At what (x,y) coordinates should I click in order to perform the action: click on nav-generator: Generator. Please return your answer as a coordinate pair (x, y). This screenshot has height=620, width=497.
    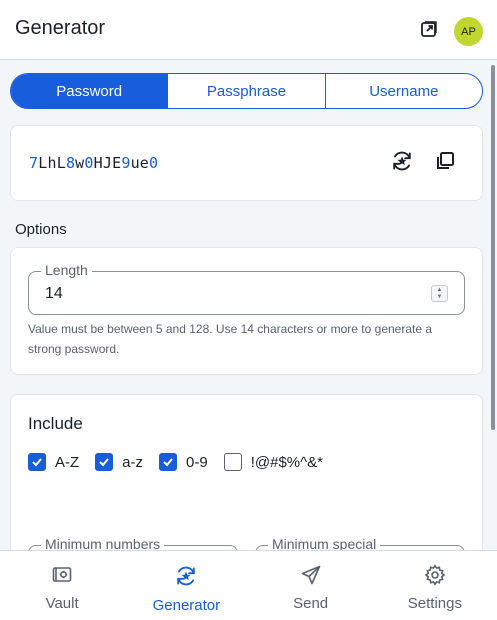
    Looking at the image, I should click on (186, 585).